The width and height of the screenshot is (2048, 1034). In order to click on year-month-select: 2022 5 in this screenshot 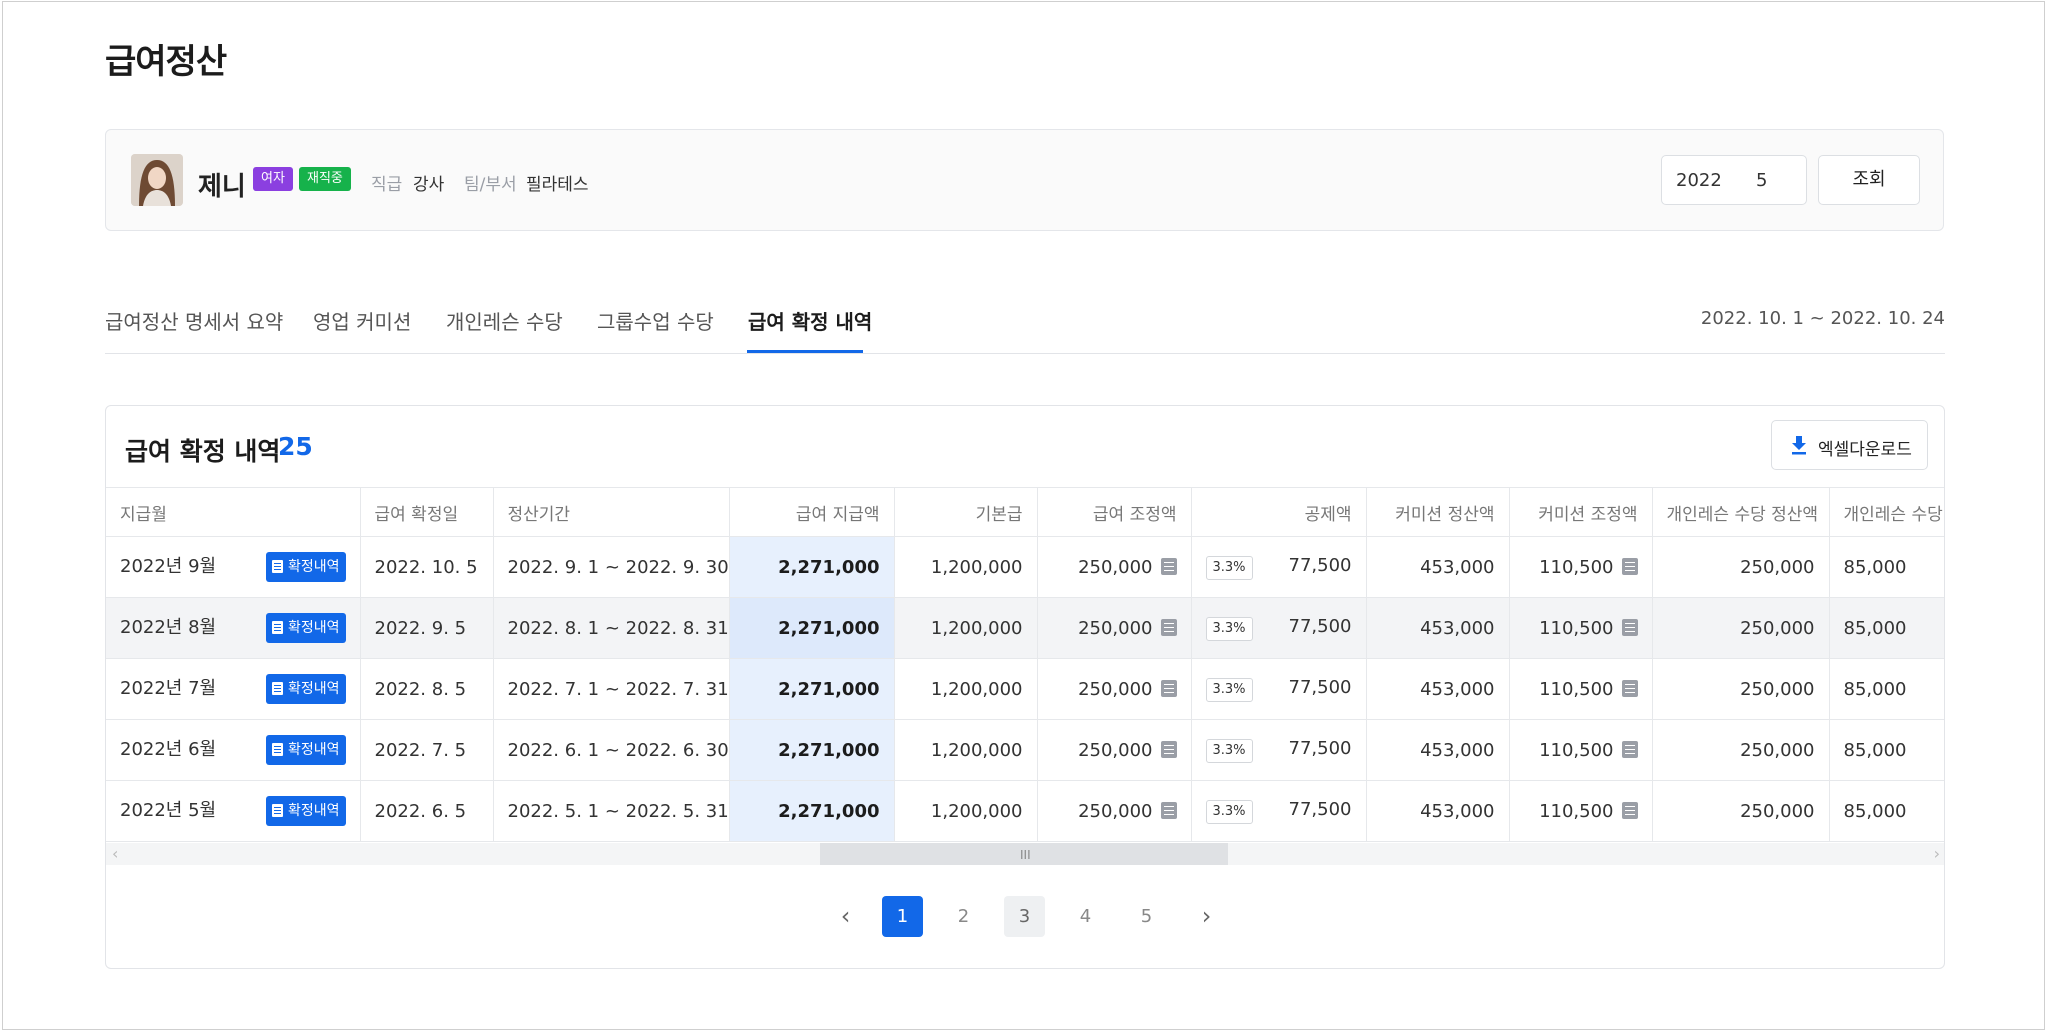, I will do `click(1734, 180)`.